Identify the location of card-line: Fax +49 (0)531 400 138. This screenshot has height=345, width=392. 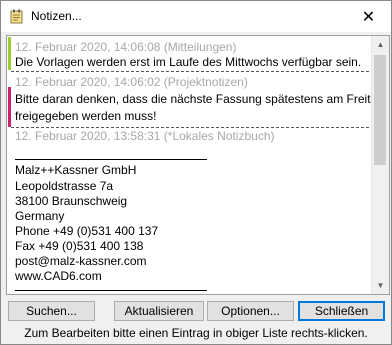
(79, 246).